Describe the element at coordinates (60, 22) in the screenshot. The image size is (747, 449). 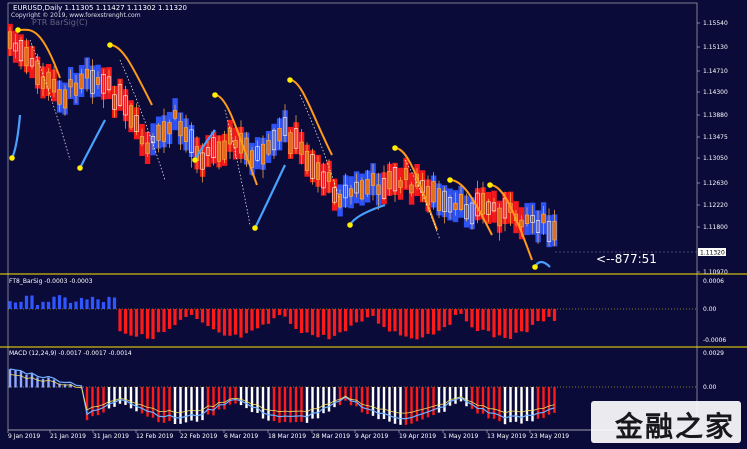
I see `indicator-overlay-label: PTR BarSig(C)` at that location.